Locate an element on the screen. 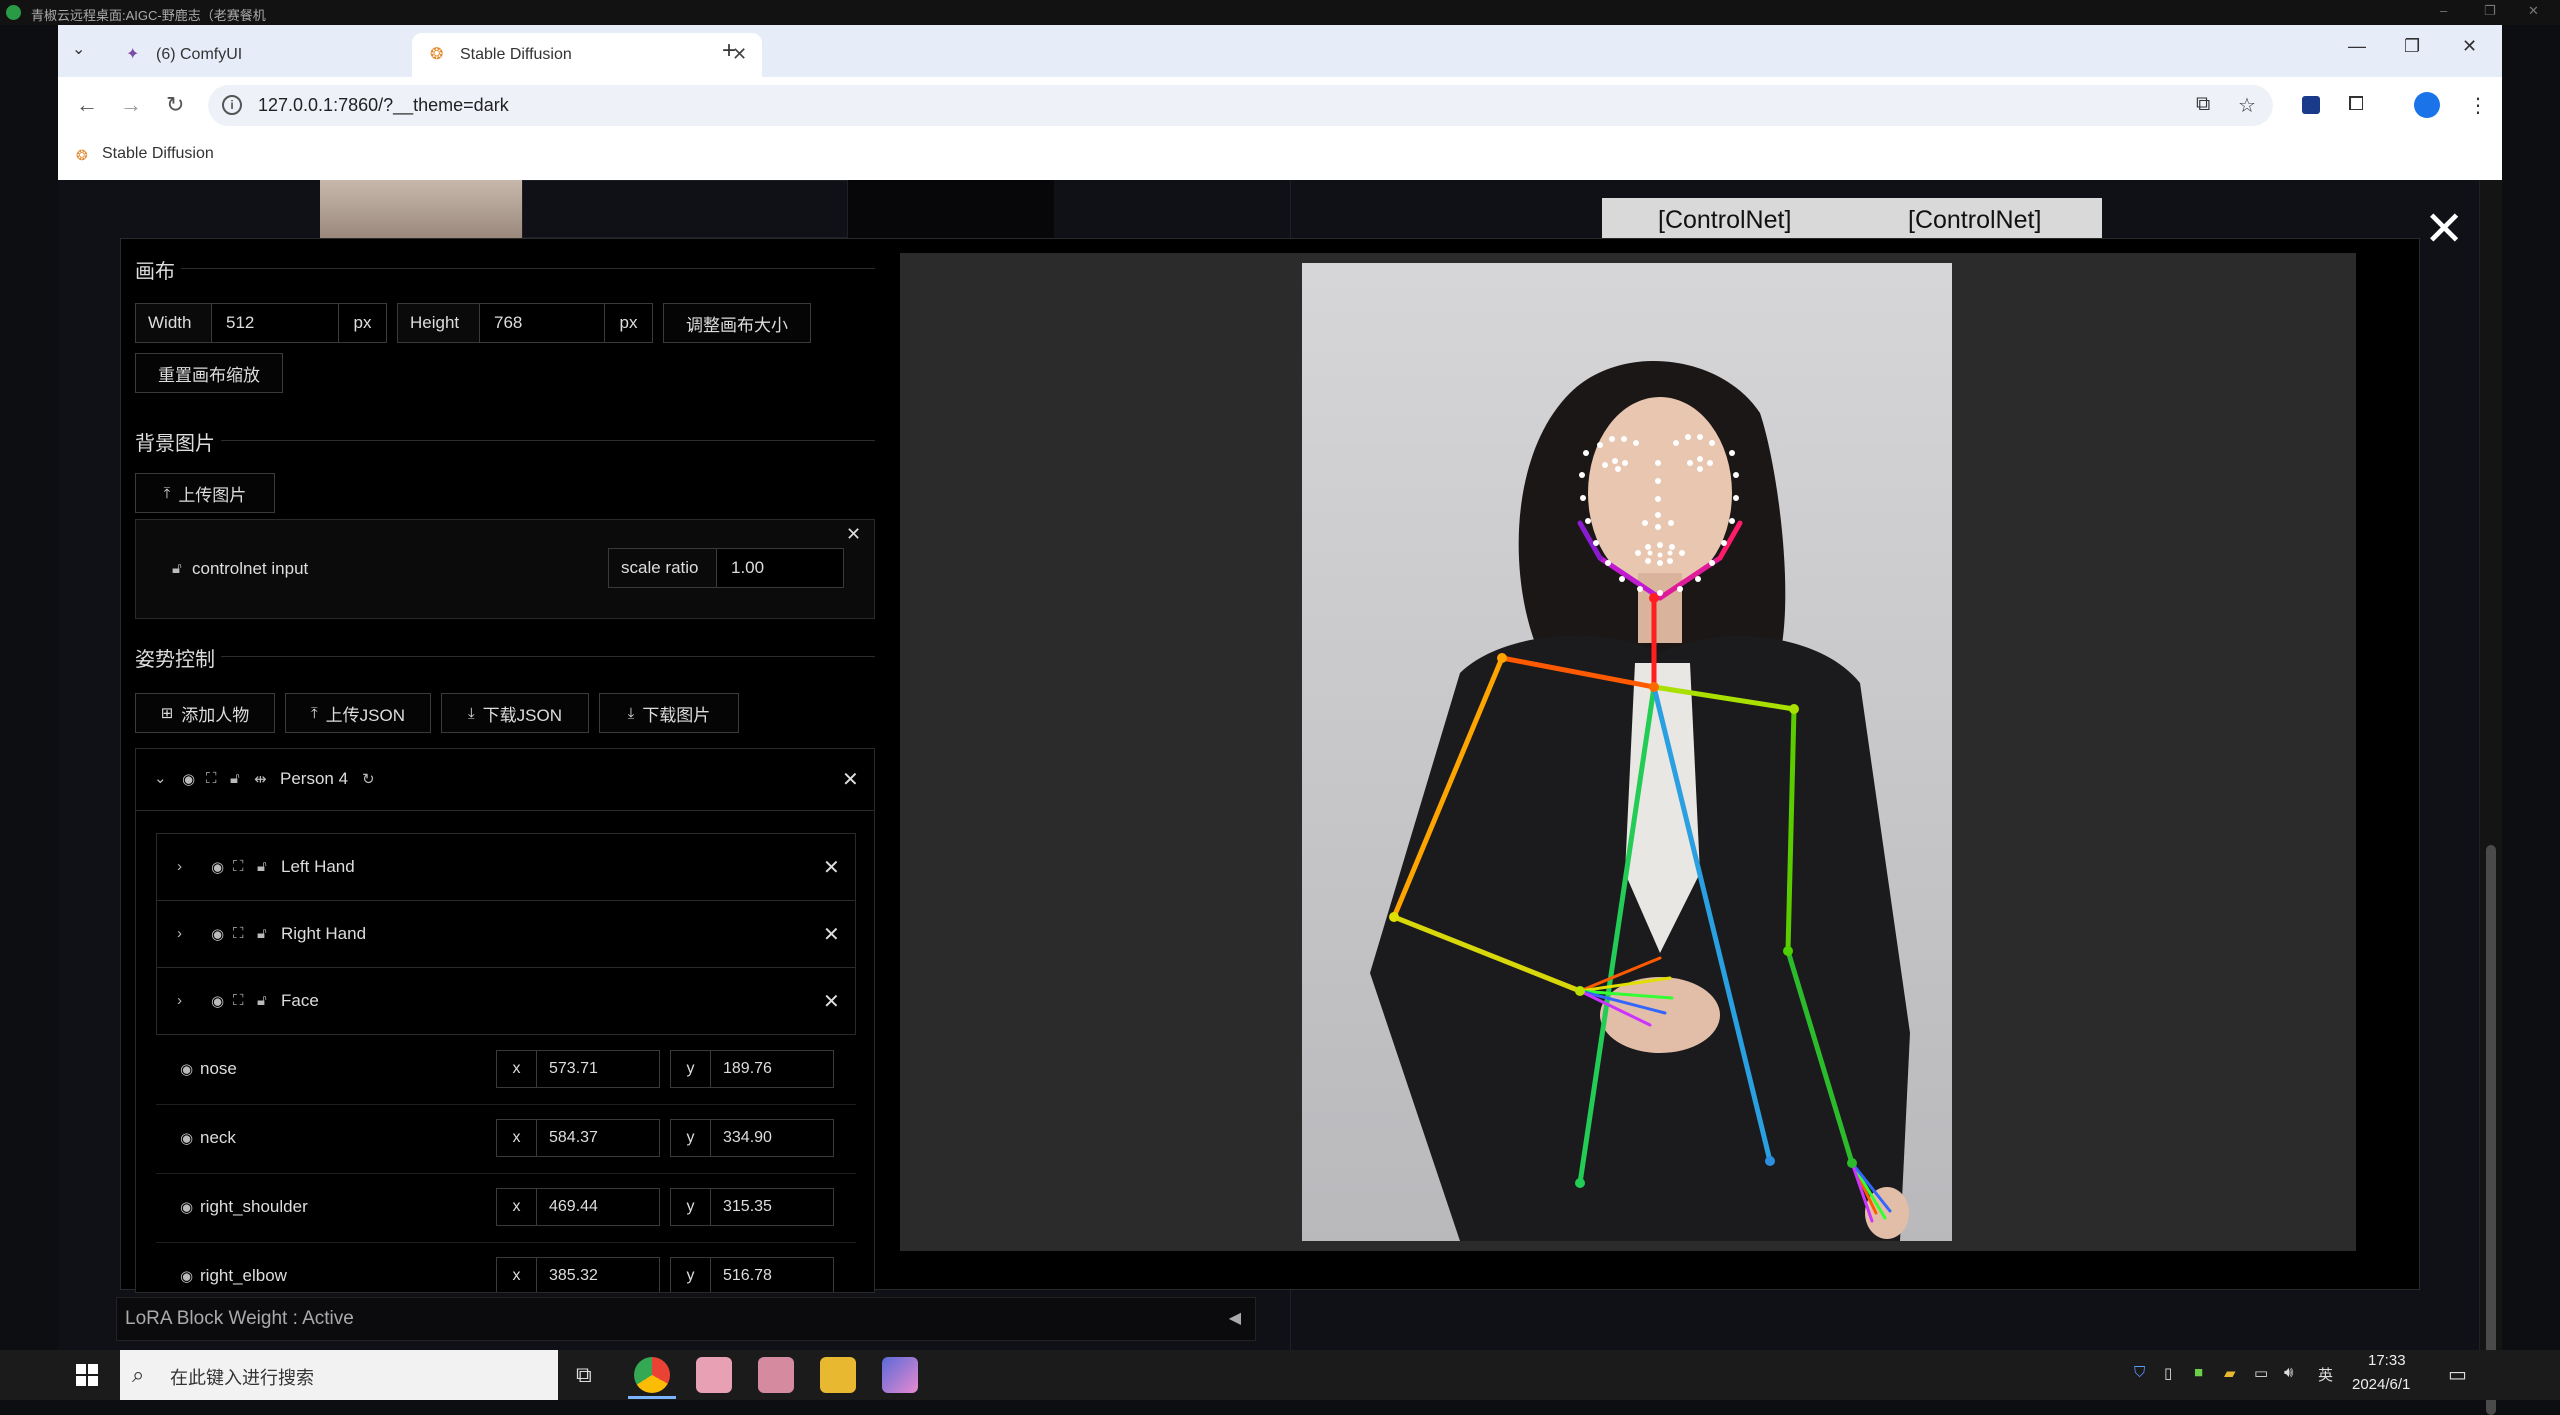  keypoint-x-field: x 385.32 is located at coordinates (578, 1274).